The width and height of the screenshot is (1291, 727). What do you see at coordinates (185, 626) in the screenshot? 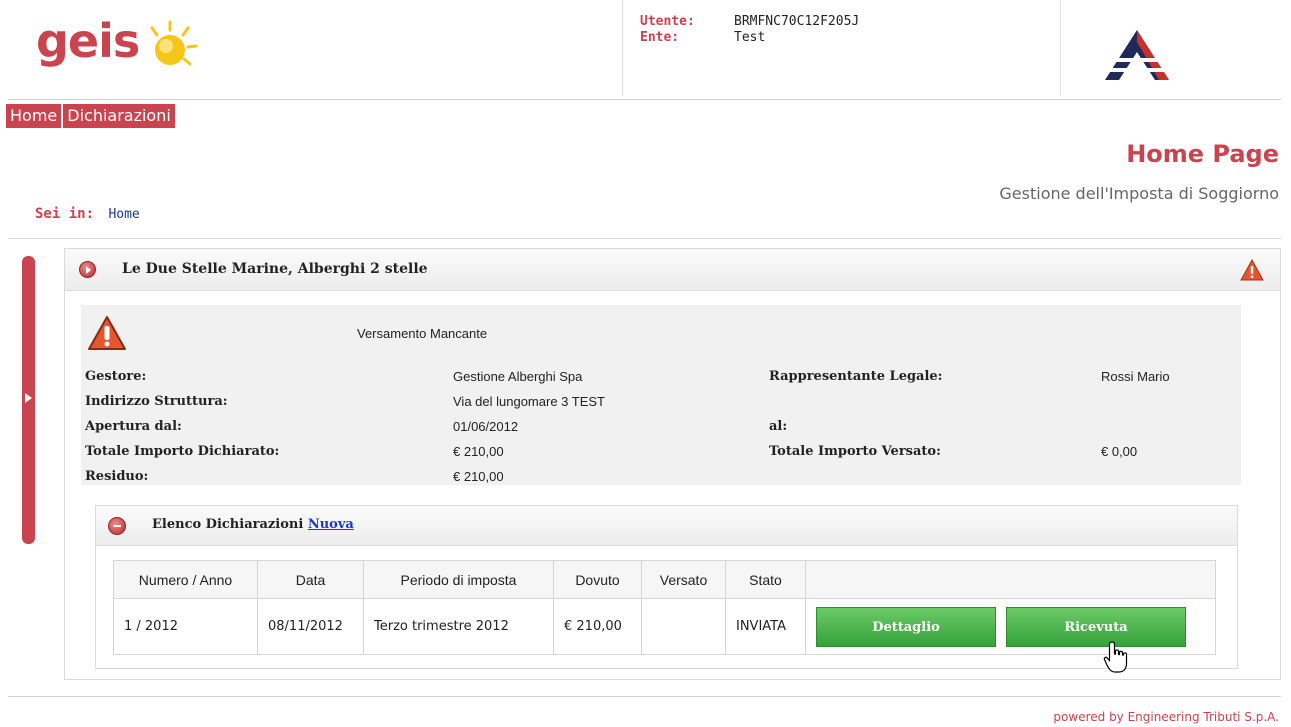
I see `cell-numero: 1 / 2012` at bounding box center [185, 626].